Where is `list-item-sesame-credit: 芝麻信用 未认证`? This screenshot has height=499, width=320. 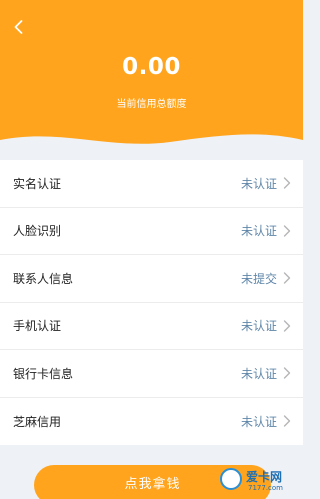
list-item-sesame-credit: 芝麻信用 未认证 is located at coordinates (151, 422).